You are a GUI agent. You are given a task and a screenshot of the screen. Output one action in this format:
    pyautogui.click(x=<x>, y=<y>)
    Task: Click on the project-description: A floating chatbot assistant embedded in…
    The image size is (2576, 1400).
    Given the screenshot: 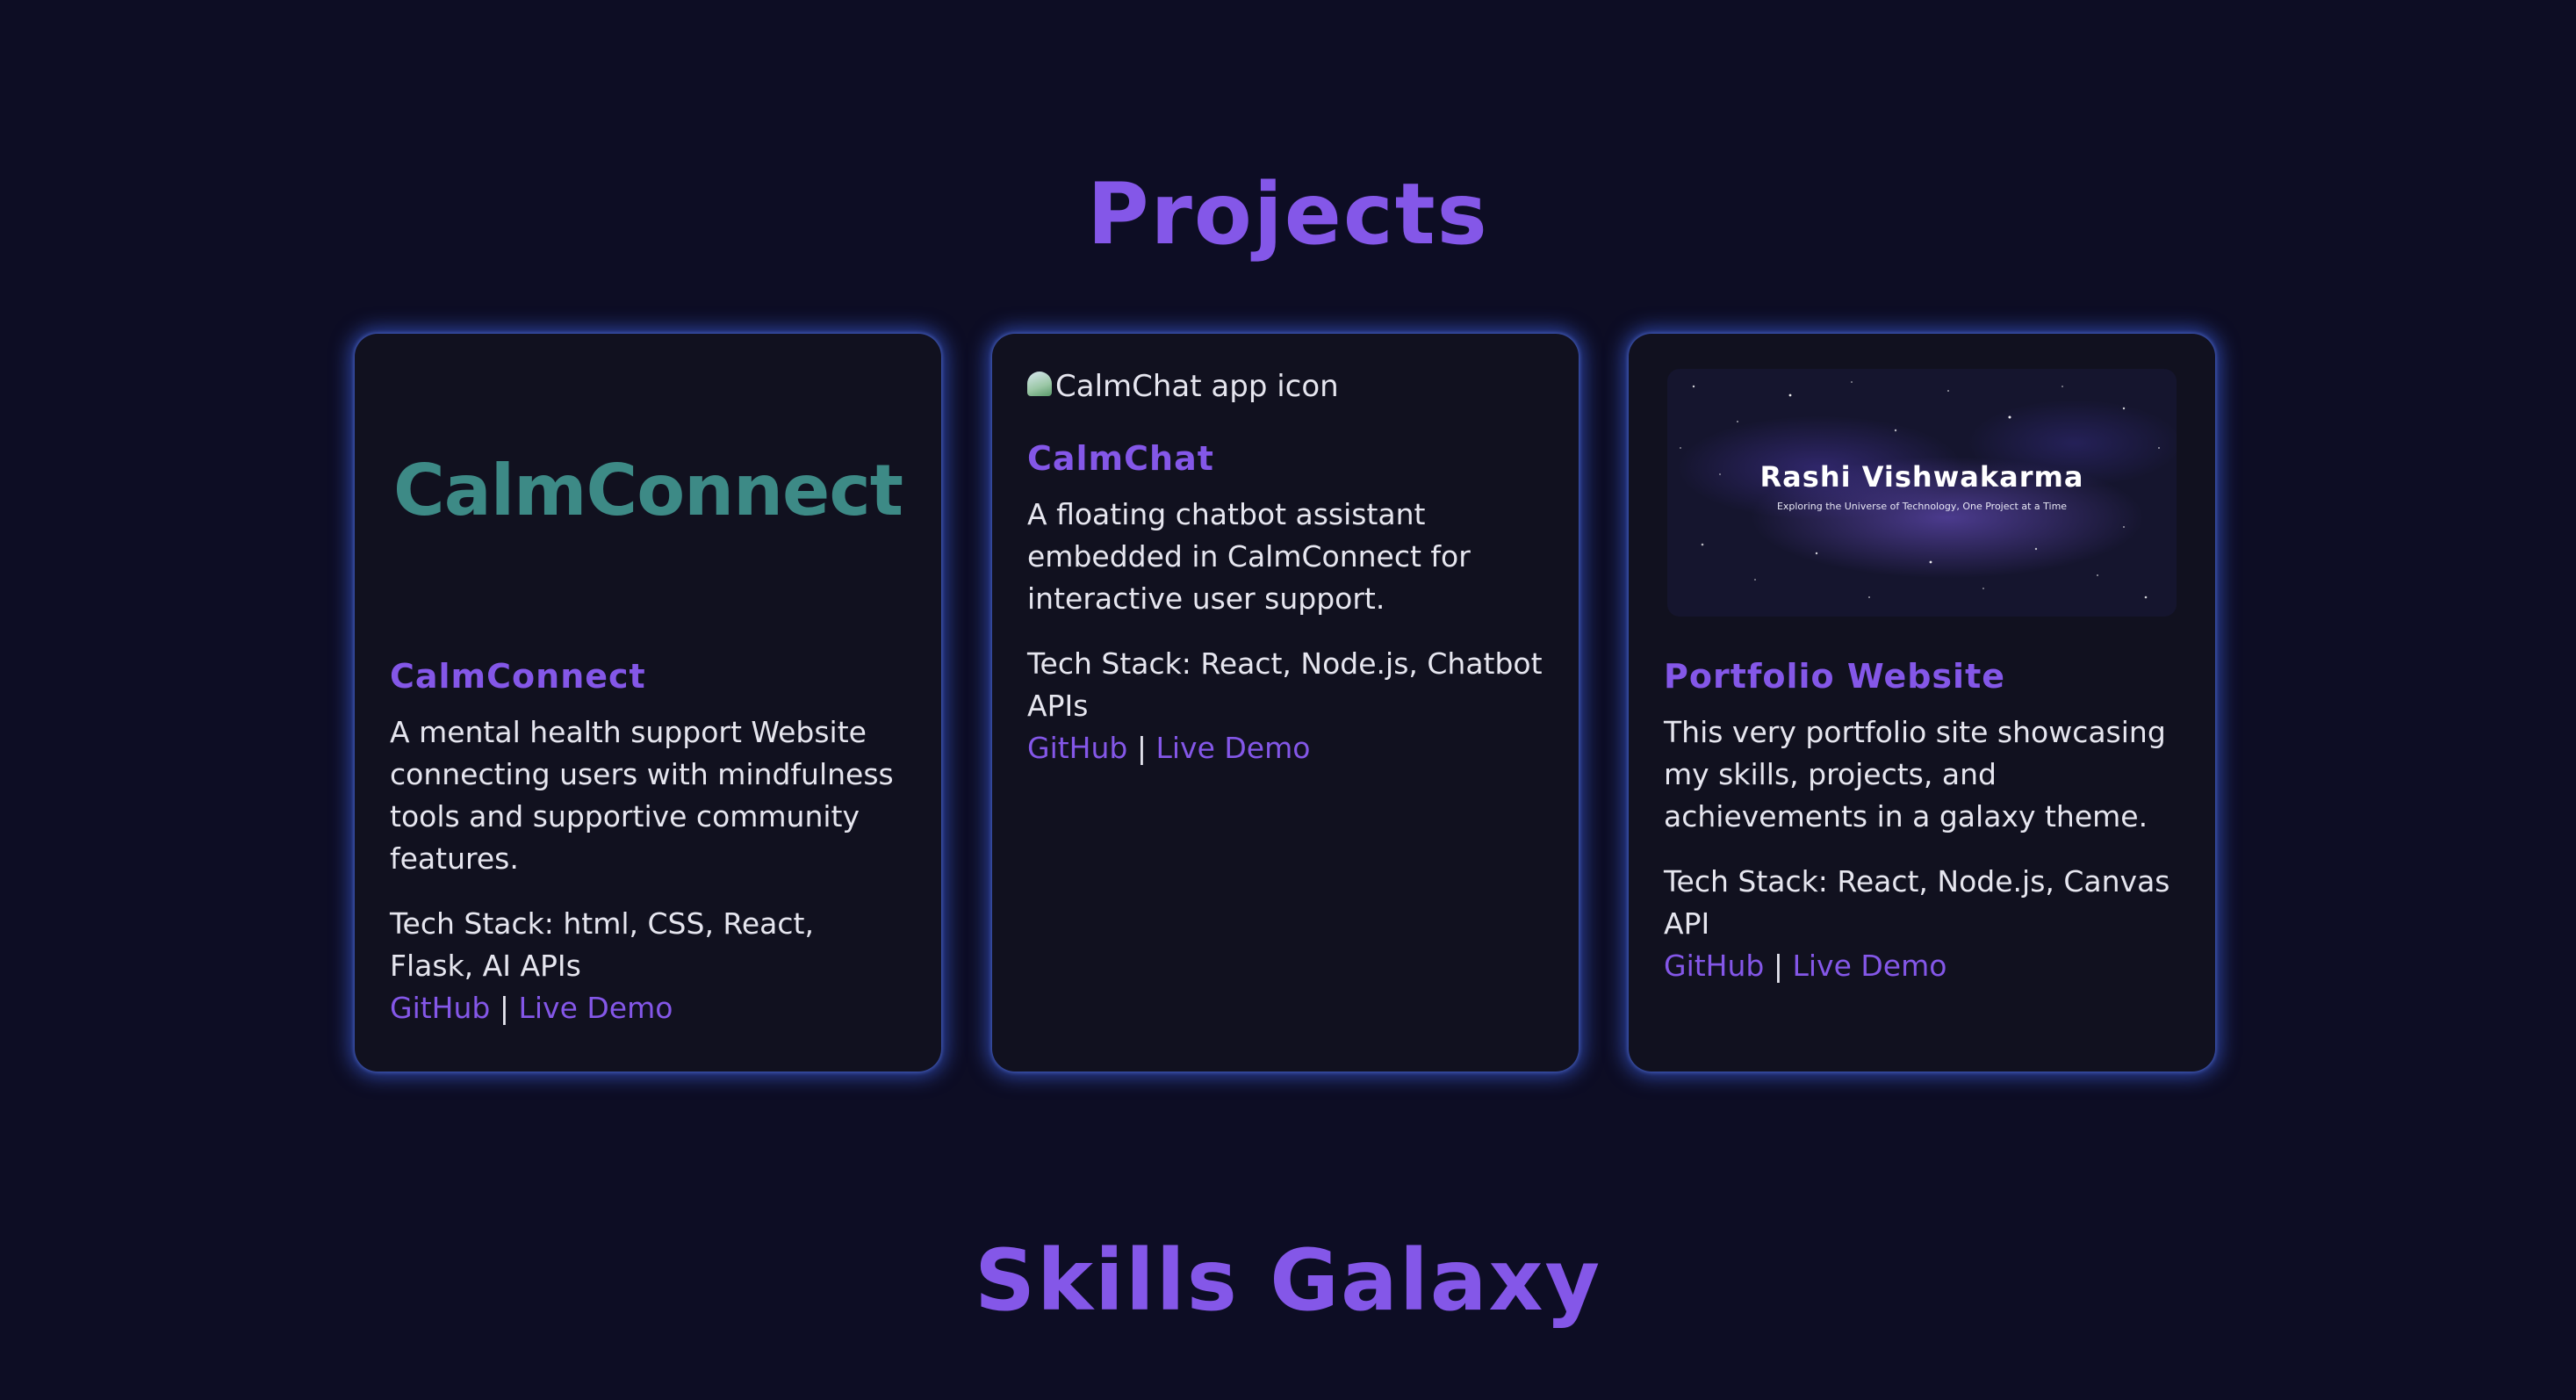 What is the action you would take?
    pyautogui.click(x=1249, y=556)
    